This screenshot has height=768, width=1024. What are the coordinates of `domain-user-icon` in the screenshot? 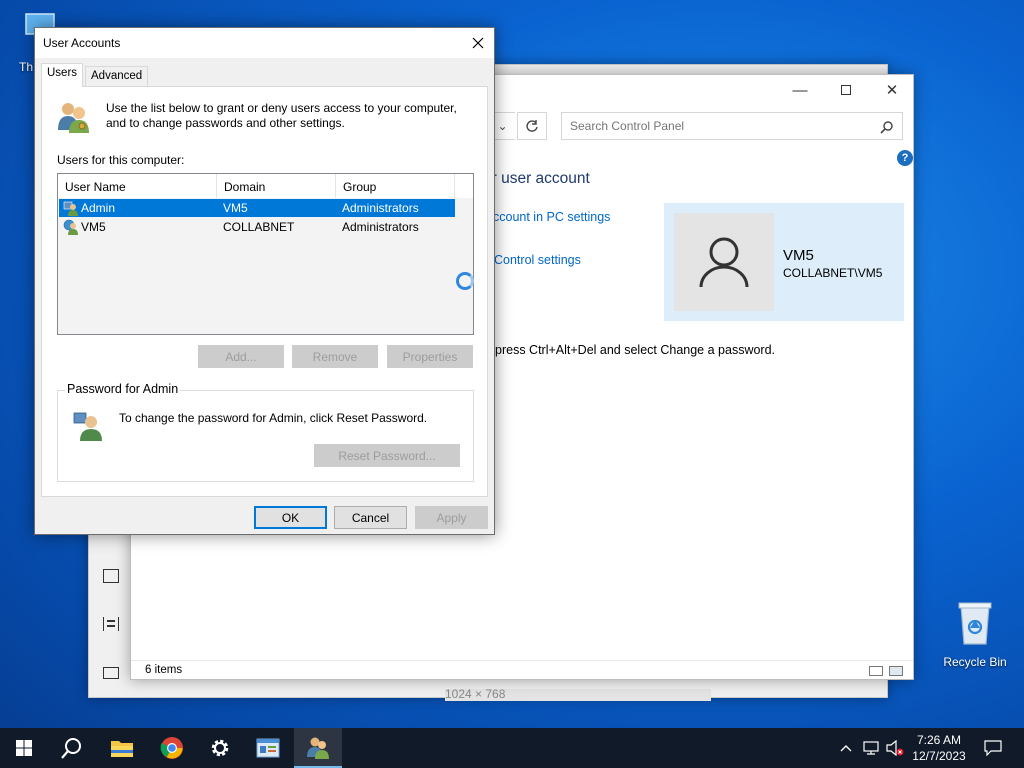 It's located at (70, 227).